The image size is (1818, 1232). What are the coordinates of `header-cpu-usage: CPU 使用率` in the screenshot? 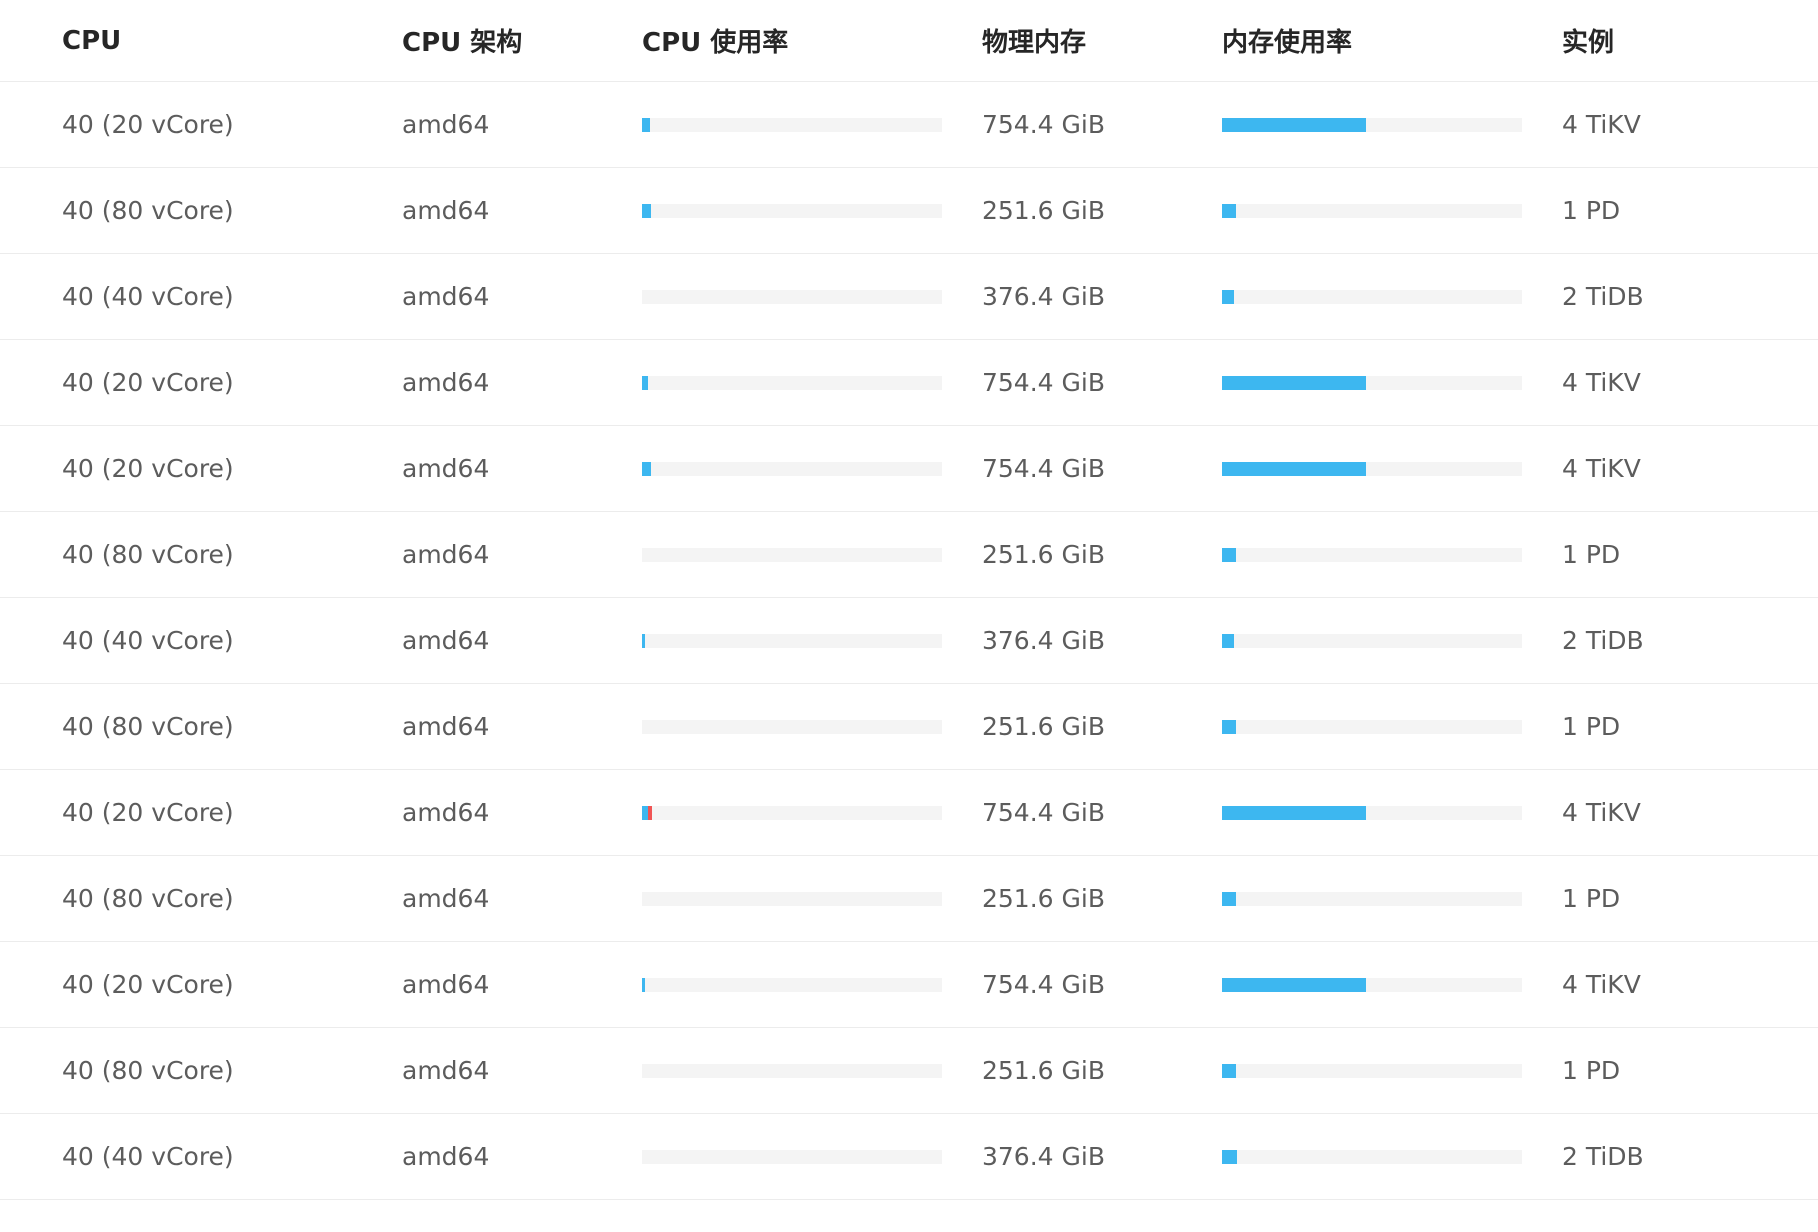 It's located at (792, 40).